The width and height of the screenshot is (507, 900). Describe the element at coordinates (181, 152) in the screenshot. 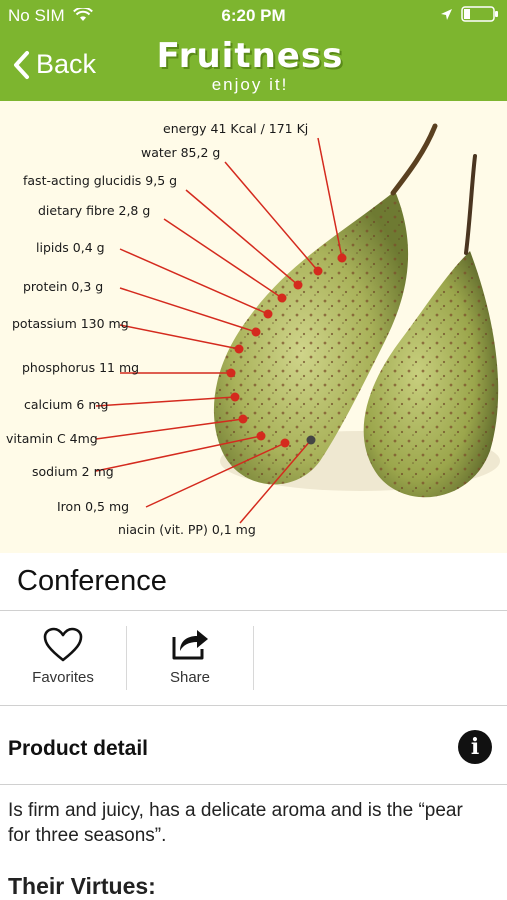

I see `nutrient-label: water 85,2 g` at that location.